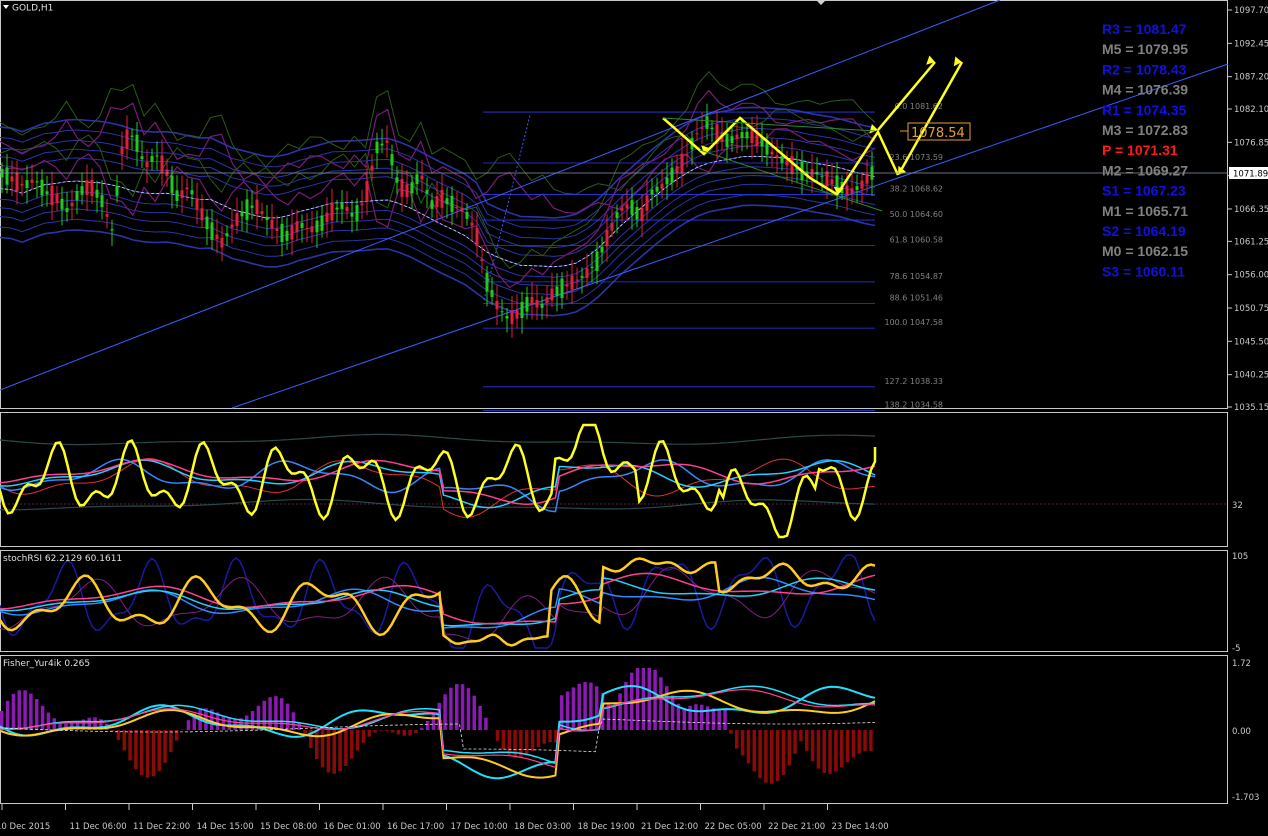 This screenshot has width=1268, height=836. Describe the element at coordinates (1251, 376) in the screenshot. I see `price-tick-label: 1040.25` at that location.